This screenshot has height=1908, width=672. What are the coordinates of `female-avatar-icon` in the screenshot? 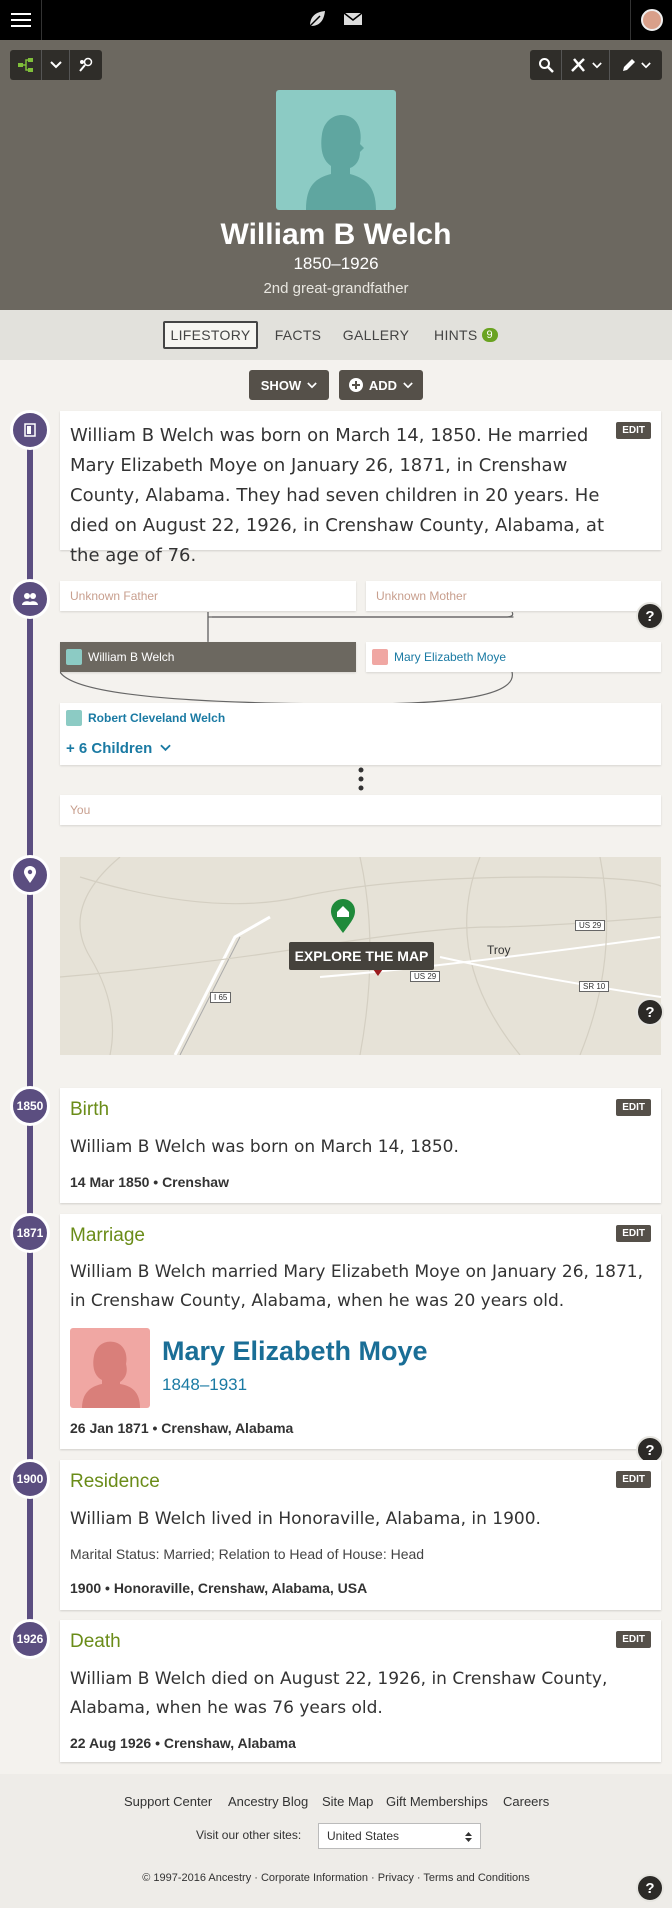 It's located at (380, 657).